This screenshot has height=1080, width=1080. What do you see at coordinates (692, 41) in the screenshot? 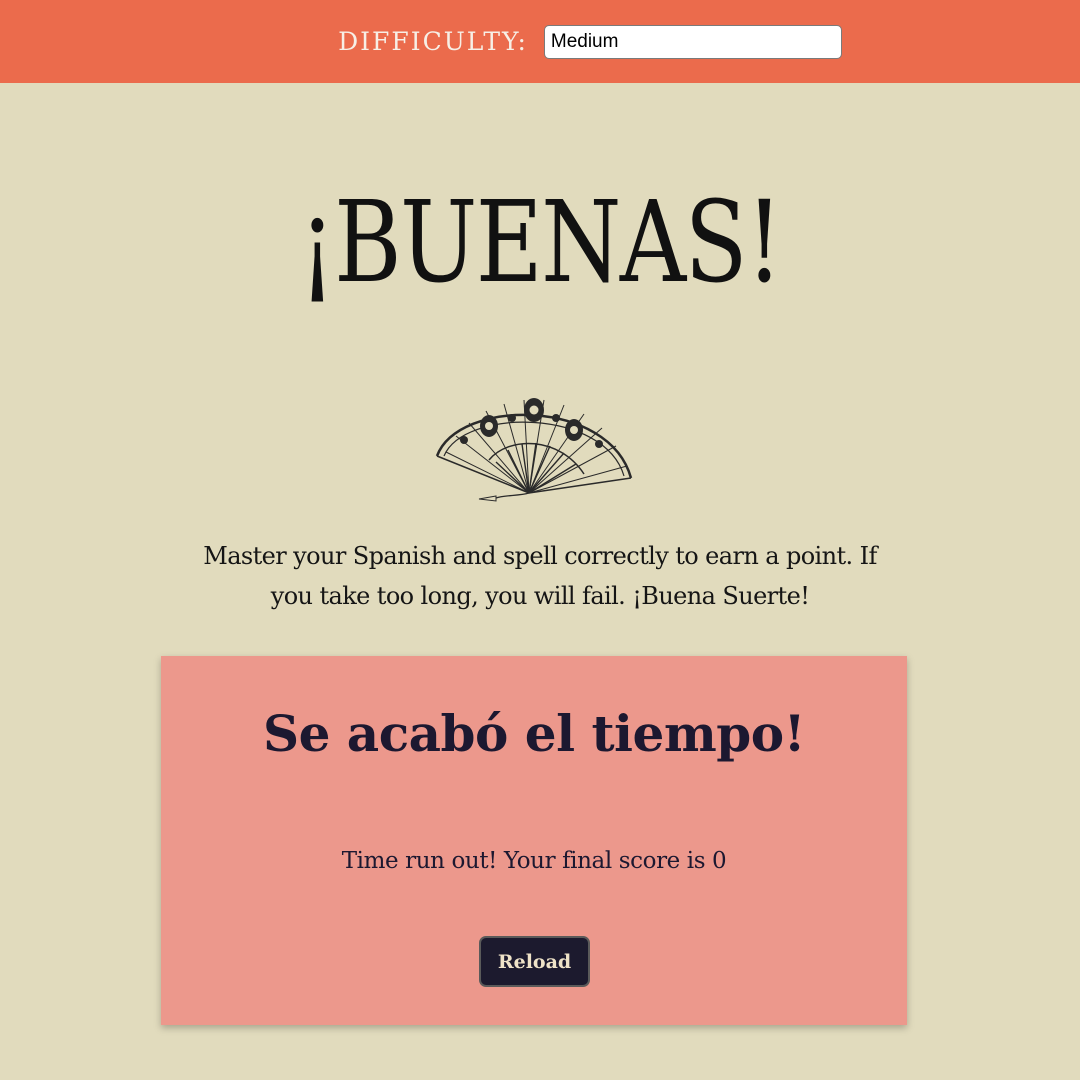
I see `difficulty-select: Medium` at bounding box center [692, 41].